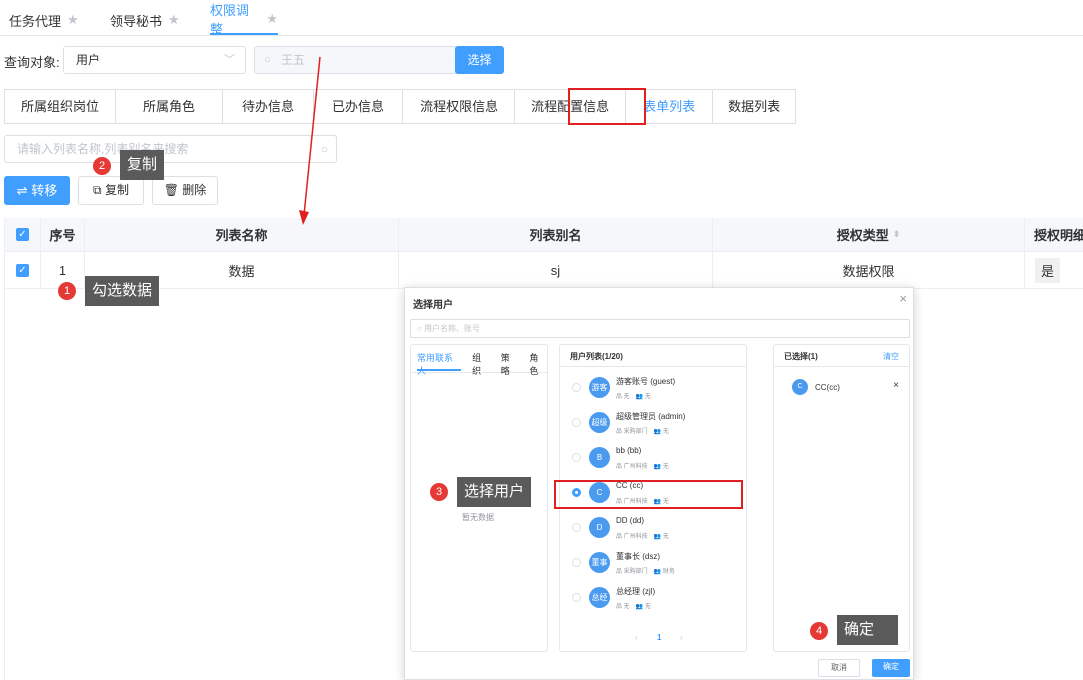  Describe the element at coordinates (599, 562) in the screenshot. I see `avatar: 董事` at that location.